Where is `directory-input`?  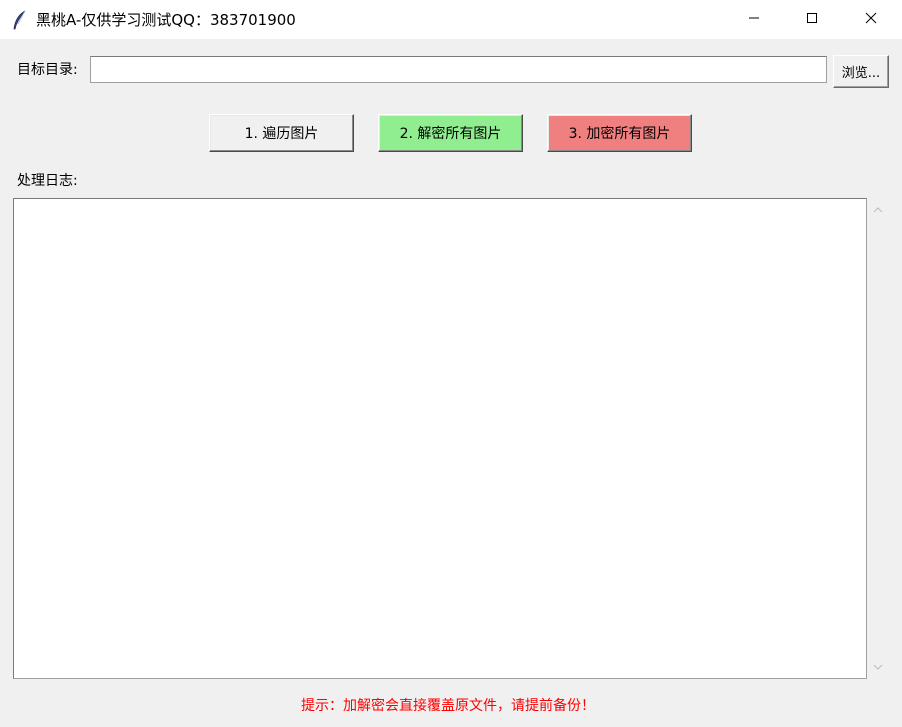 directory-input is located at coordinates (458, 69).